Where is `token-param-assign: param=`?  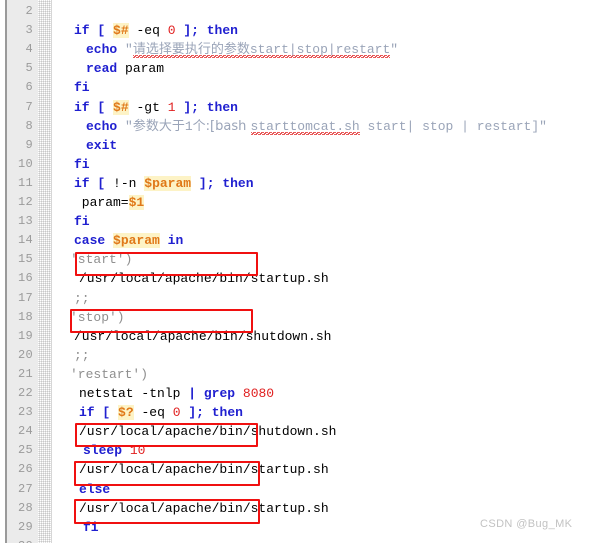 token-param-assign: param= is located at coordinates (101, 202).